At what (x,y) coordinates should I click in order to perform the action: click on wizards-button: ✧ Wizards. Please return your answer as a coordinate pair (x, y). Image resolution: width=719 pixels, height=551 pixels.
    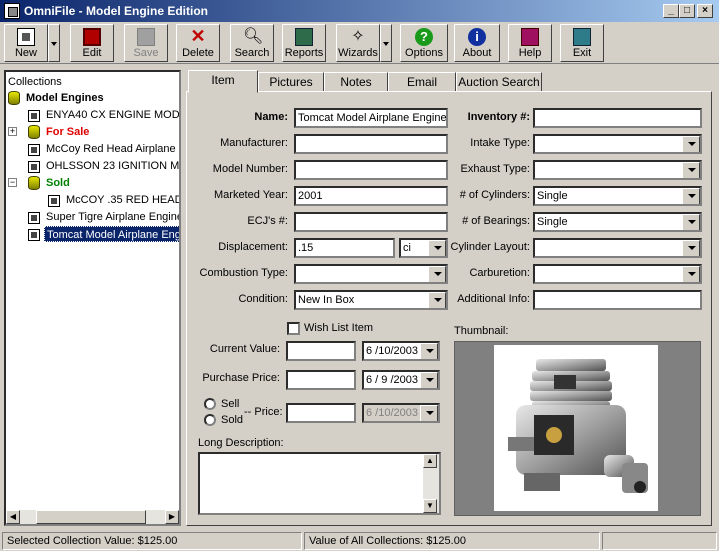
    Looking at the image, I should click on (358, 43).